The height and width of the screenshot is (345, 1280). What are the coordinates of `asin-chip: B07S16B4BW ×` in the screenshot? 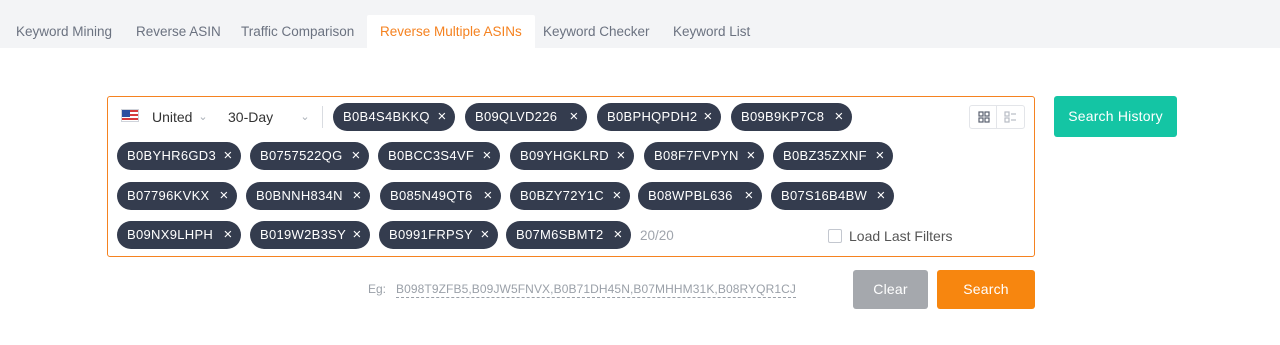 It's located at (832, 196).